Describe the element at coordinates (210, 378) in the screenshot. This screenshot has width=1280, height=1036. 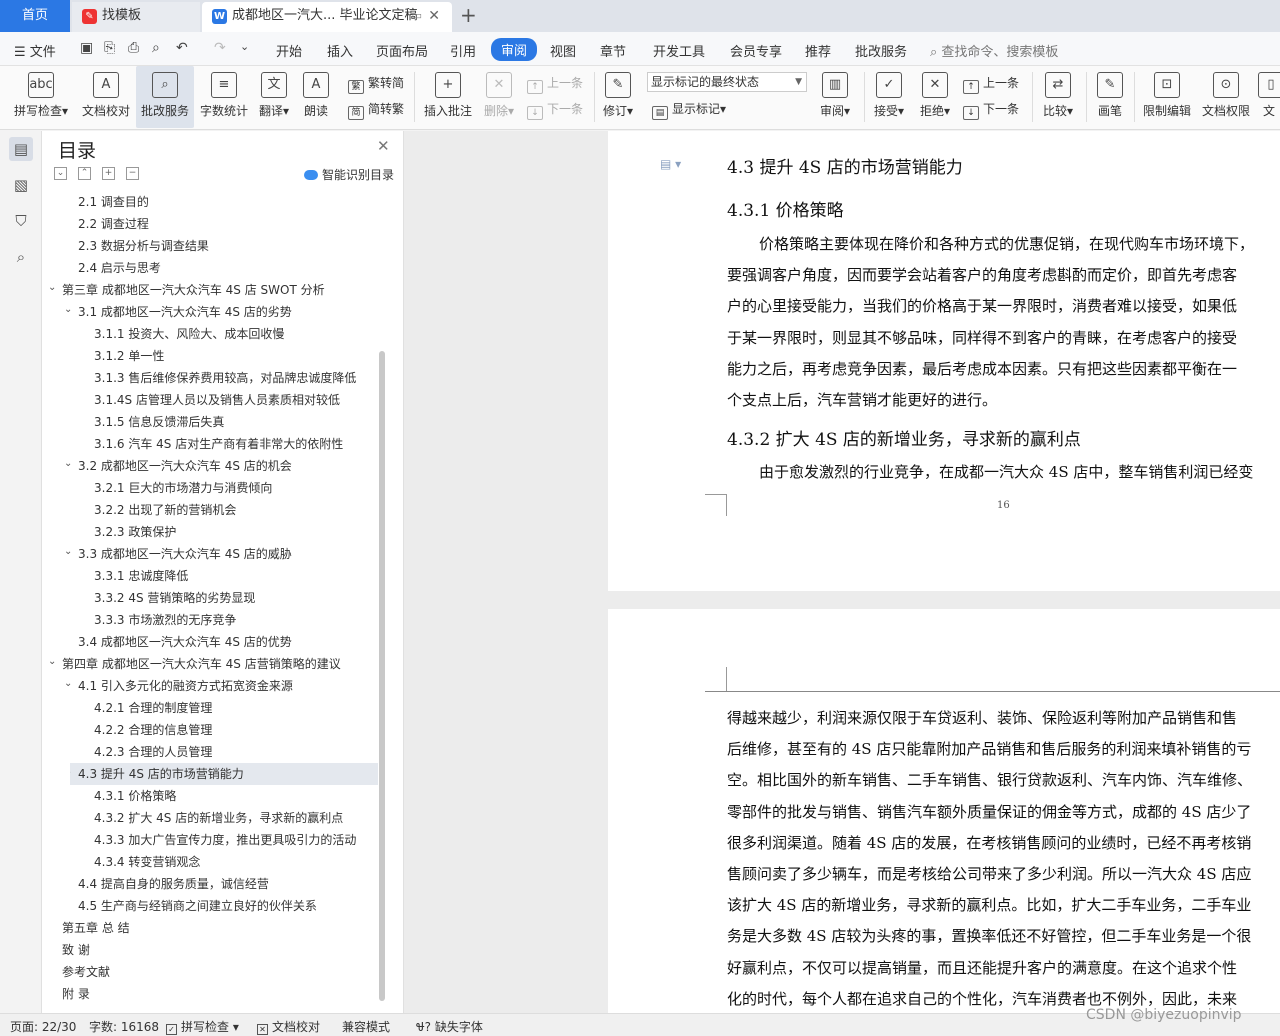
I see `toc-item: 3.1.3 售后维修保养费用较高，对品牌忠诚度降低` at that location.